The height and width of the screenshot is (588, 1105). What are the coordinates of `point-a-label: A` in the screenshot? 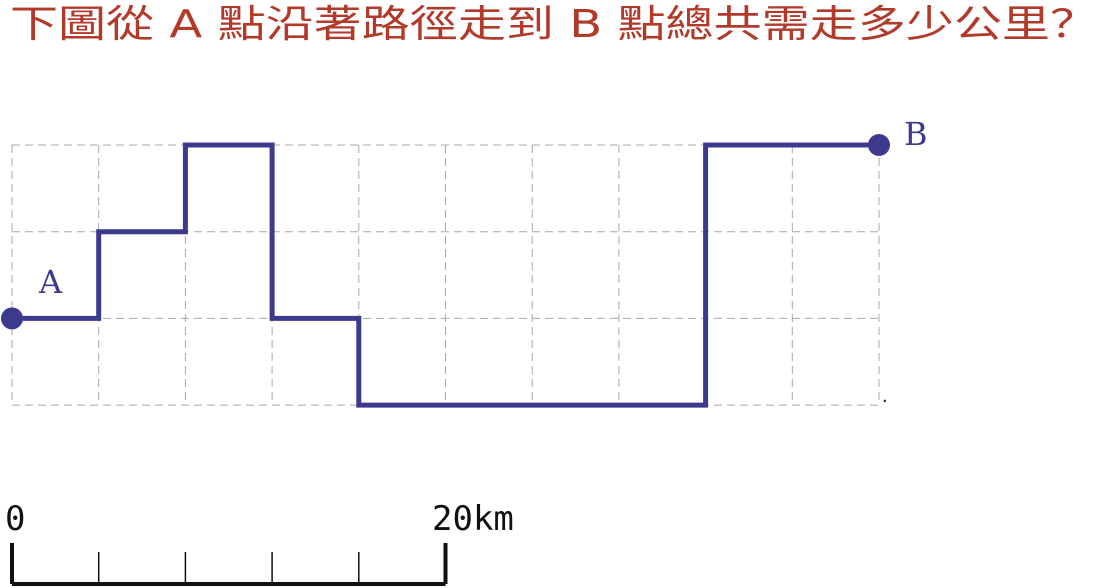 It's located at (50, 282).